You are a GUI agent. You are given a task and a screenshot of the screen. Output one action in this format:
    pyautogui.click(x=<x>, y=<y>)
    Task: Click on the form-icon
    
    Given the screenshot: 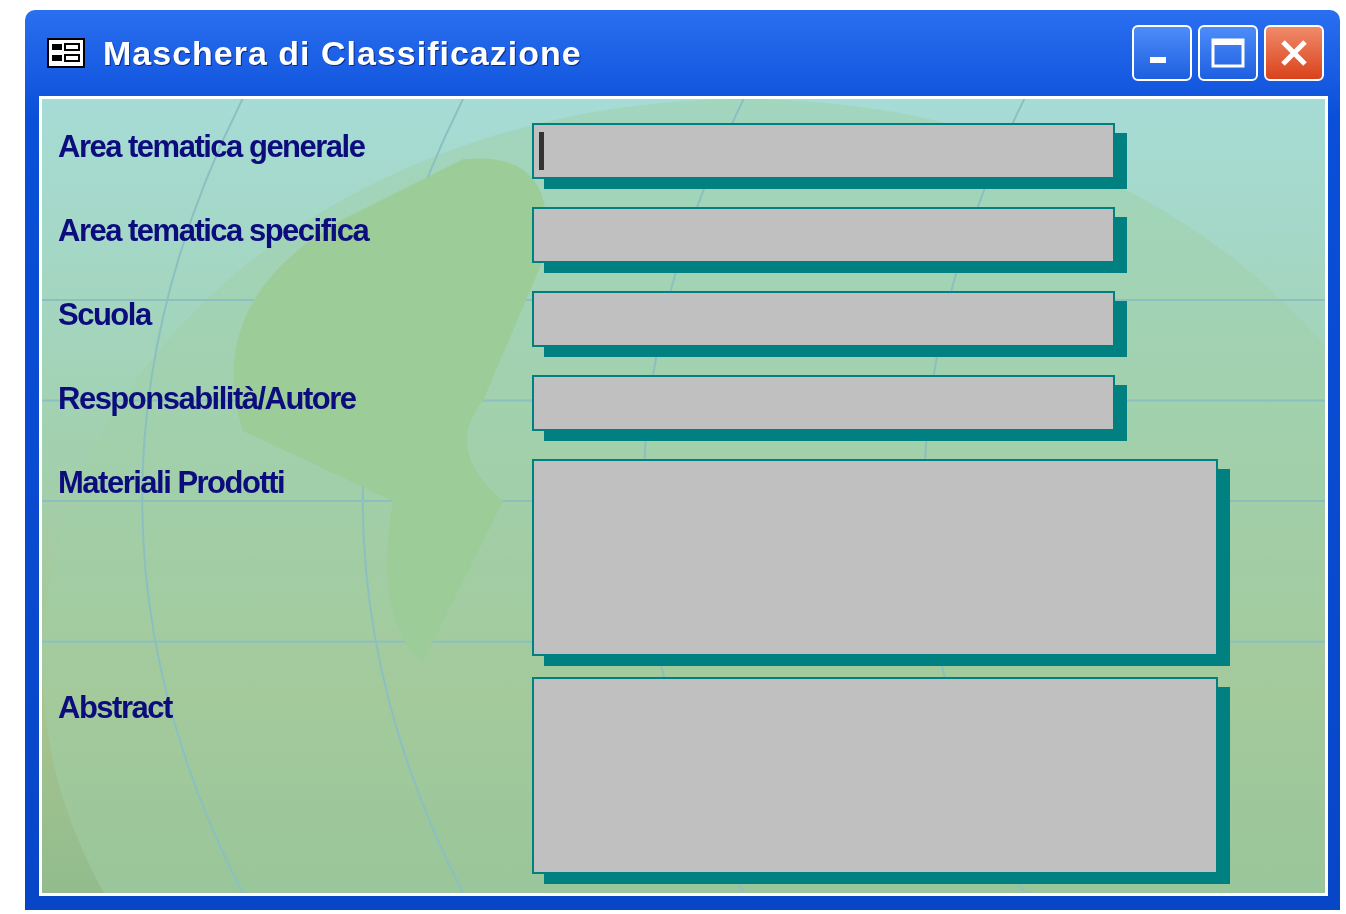 What is the action you would take?
    pyautogui.click(x=66, y=53)
    